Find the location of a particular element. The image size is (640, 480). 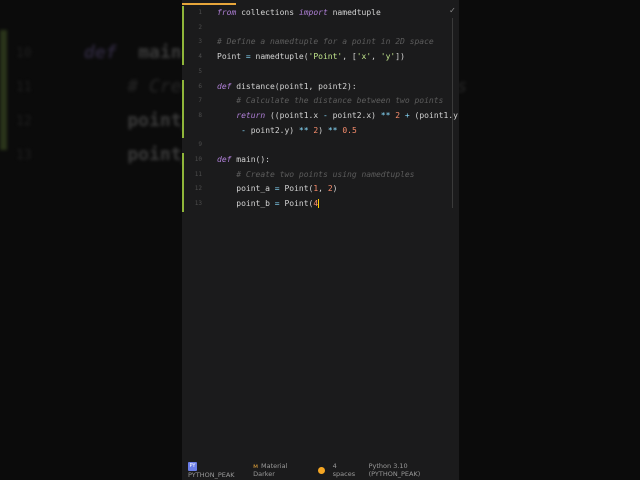

code-line: 1 from collections import namedtuple is located at coordinates (320, 13).